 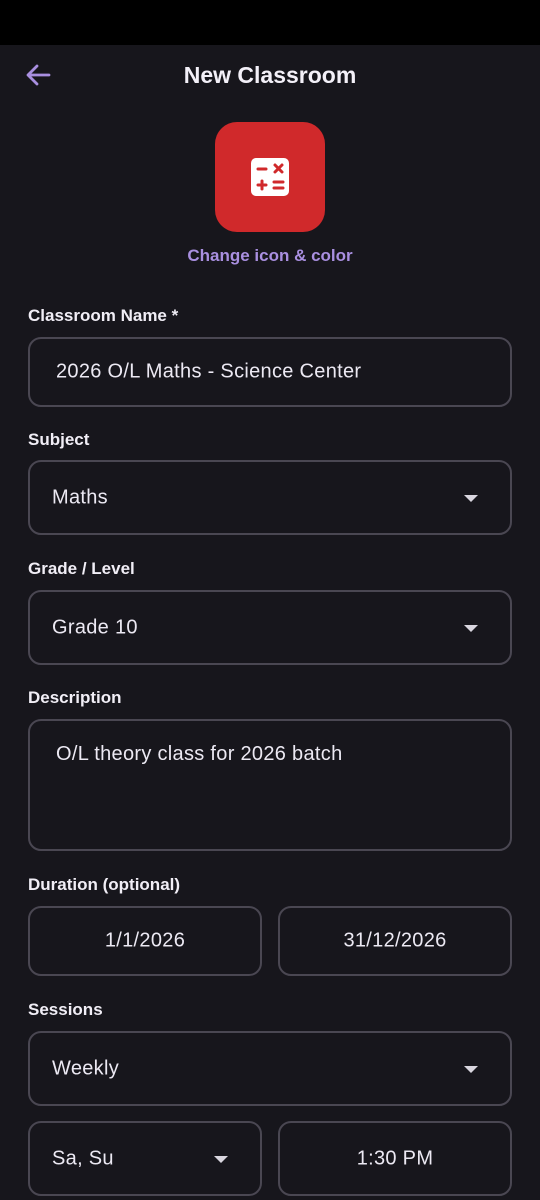 I want to click on page-title: New Classroom, so click(x=270, y=75).